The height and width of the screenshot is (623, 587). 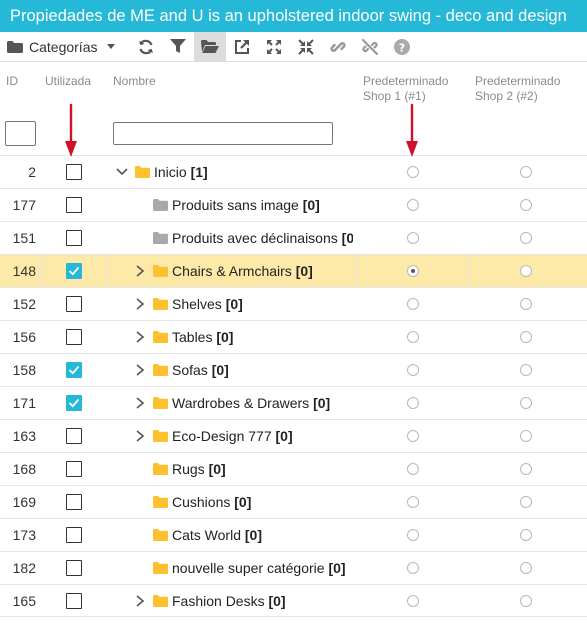 I want to click on refresh-button, so click(x=146, y=47).